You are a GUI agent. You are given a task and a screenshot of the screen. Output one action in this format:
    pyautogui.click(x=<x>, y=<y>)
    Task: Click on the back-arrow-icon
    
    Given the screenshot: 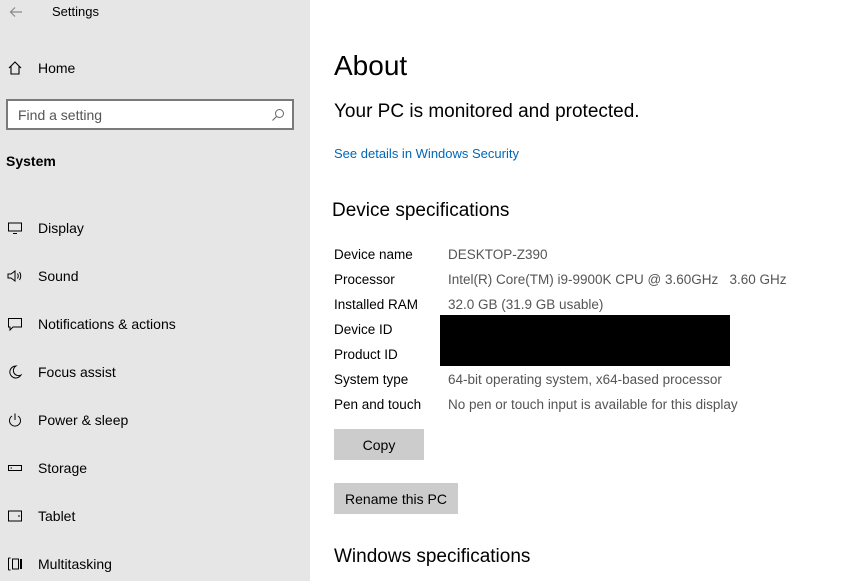 What is the action you would take?
    pyautogui.click(x=15, y=12)
    